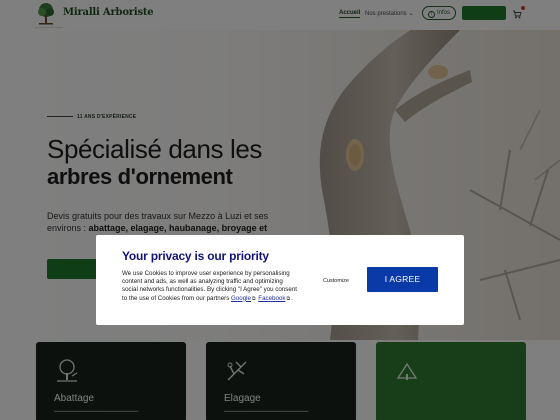 The width and height of the screenshot is (560, 420). Describe the element at coordinates (271, 298) in the screenshot. I see `facebook-link: Facebook` at that location.